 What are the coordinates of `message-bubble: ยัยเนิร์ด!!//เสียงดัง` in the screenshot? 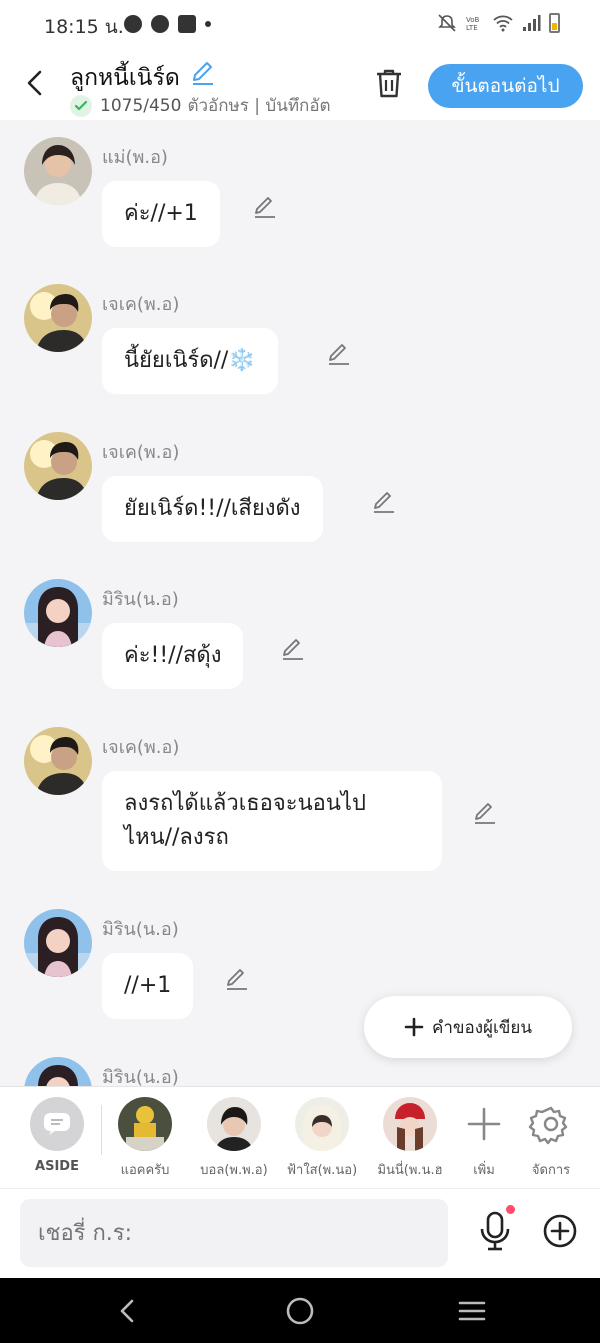 It's located at (212, 509).